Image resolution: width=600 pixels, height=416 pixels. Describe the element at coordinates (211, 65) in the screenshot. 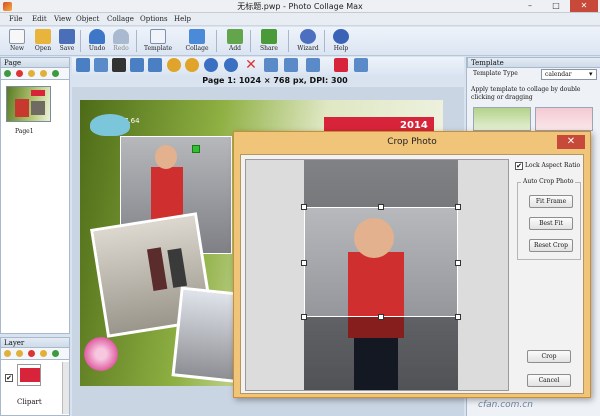

I see `redo-arrow-icon` at that location.